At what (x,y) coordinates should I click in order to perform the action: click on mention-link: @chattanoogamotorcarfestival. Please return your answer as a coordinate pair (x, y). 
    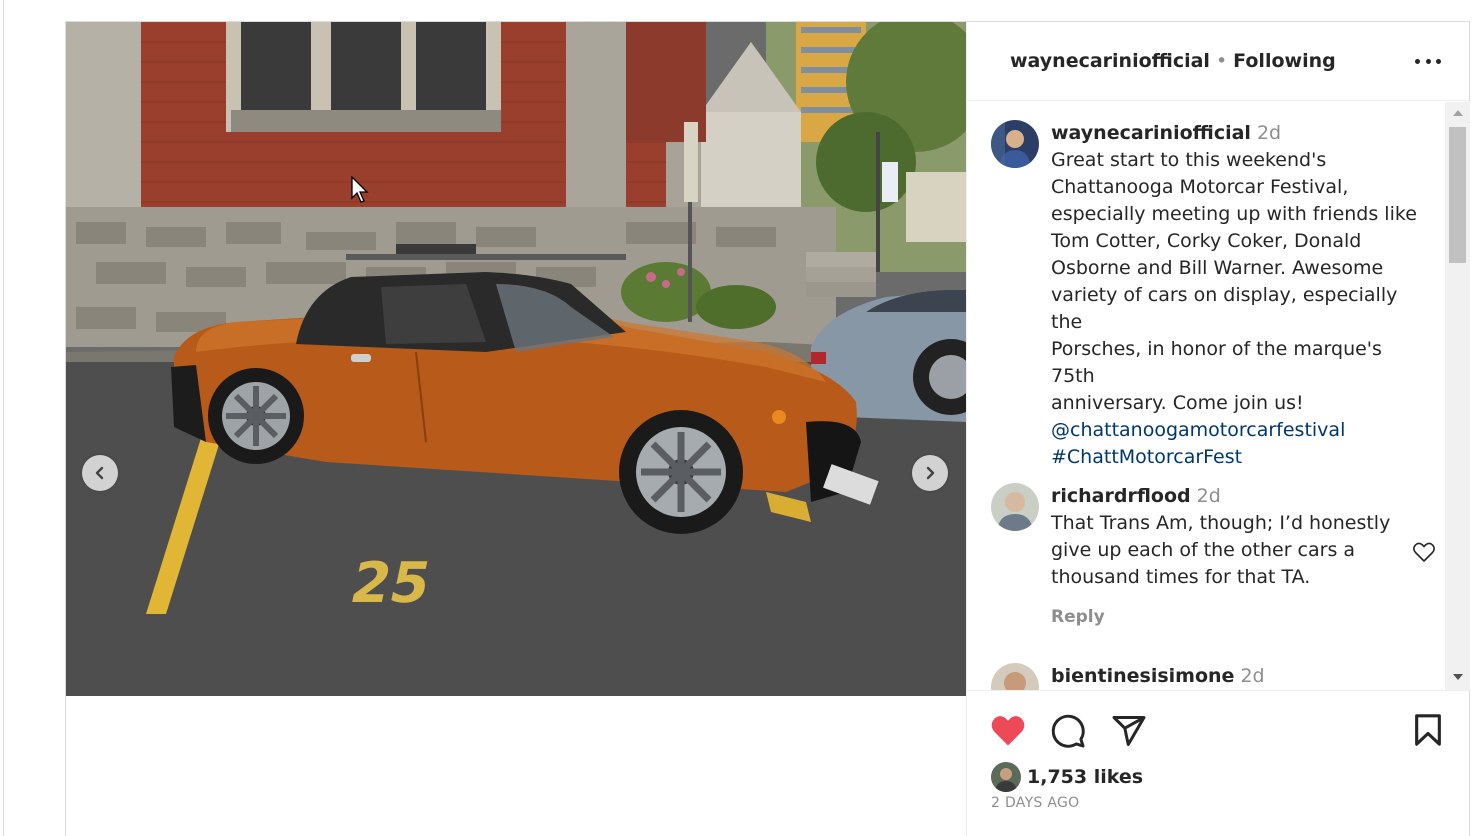
    Looking at the image, I should click on (1241, 430).